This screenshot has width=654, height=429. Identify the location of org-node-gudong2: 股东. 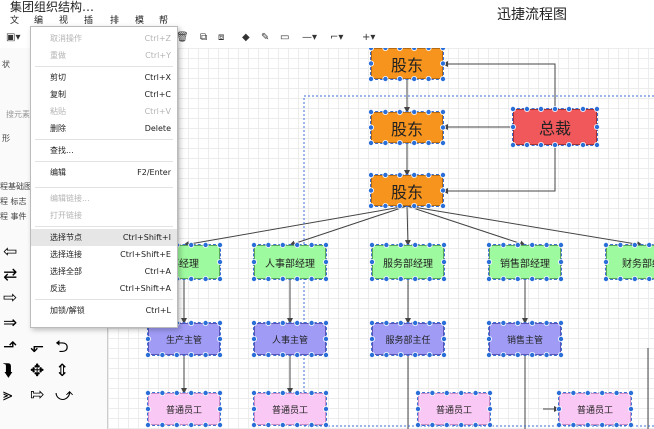
(407, 127).